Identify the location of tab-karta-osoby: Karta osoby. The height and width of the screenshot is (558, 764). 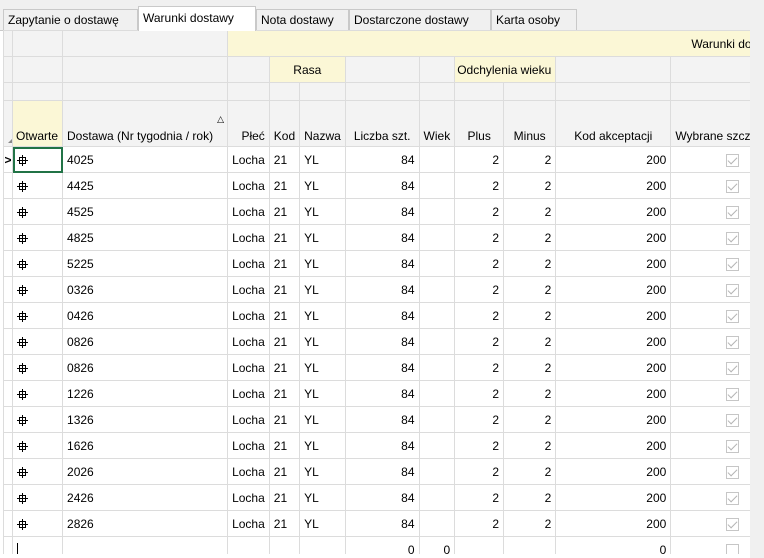
(534, 19).